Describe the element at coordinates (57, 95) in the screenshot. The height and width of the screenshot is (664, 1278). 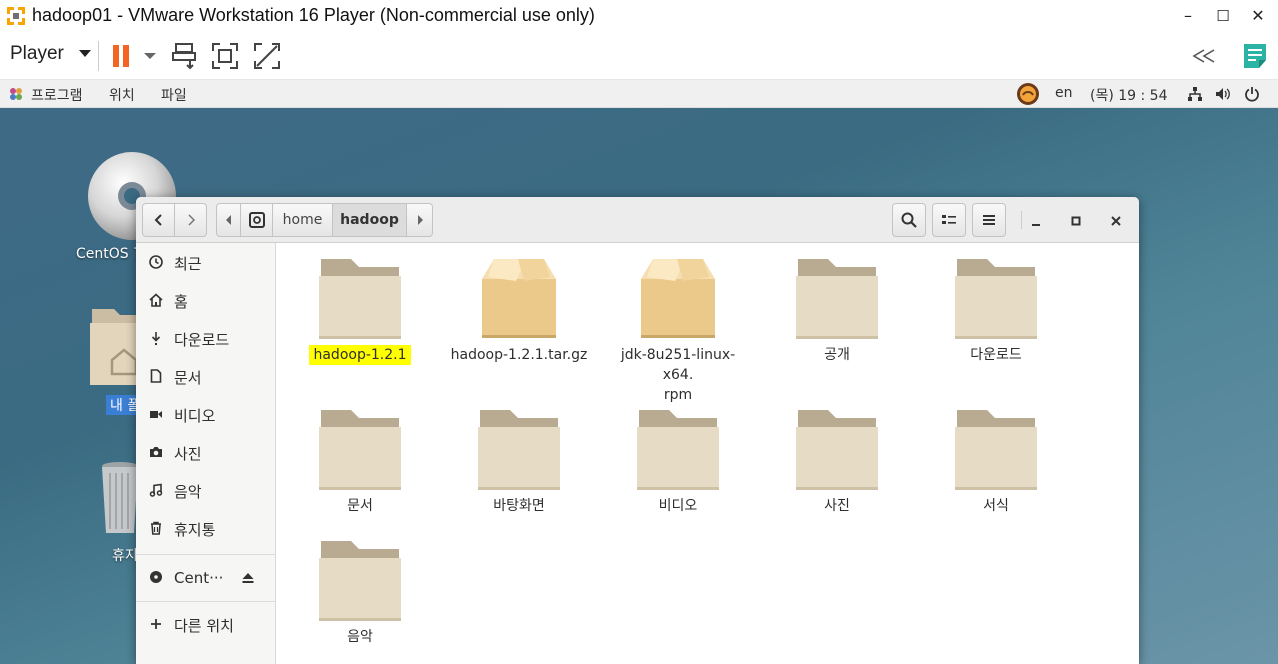
I see `applications-menu: 프로그램` at that location.